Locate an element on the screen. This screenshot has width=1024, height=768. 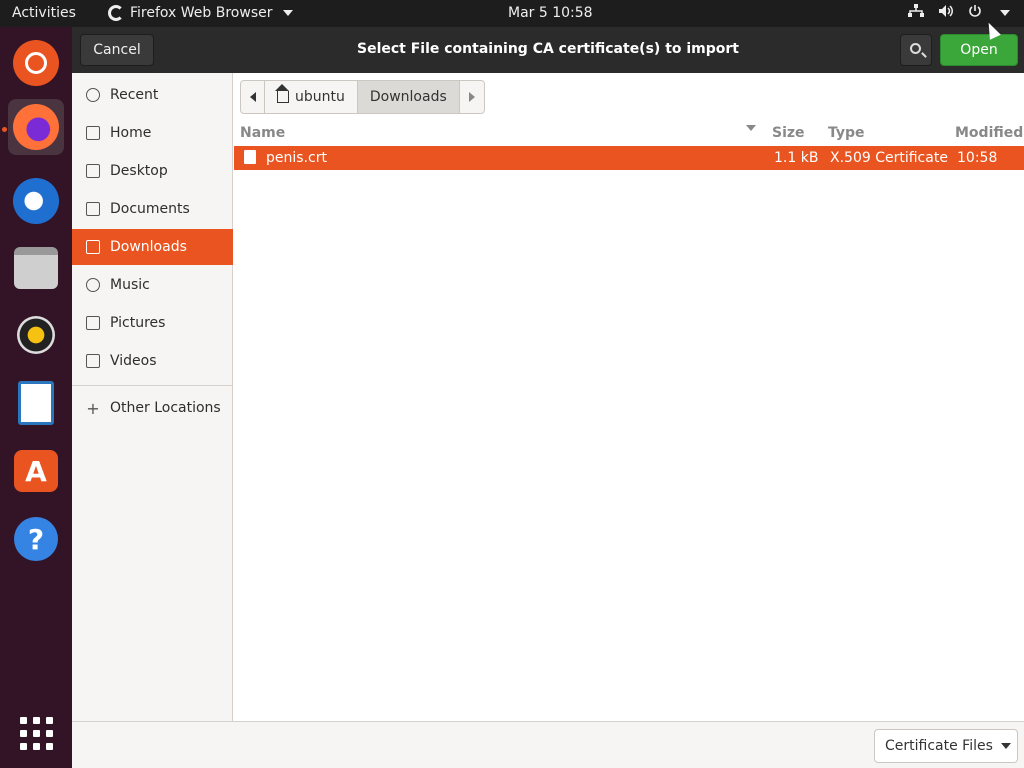
cancel-button: Cancel is located at coordinates (117, 50).